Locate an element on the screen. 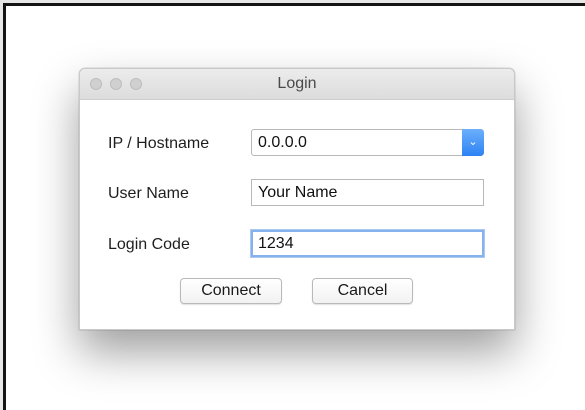  login-code-field: 1234 is located at coordinates (367, 243).